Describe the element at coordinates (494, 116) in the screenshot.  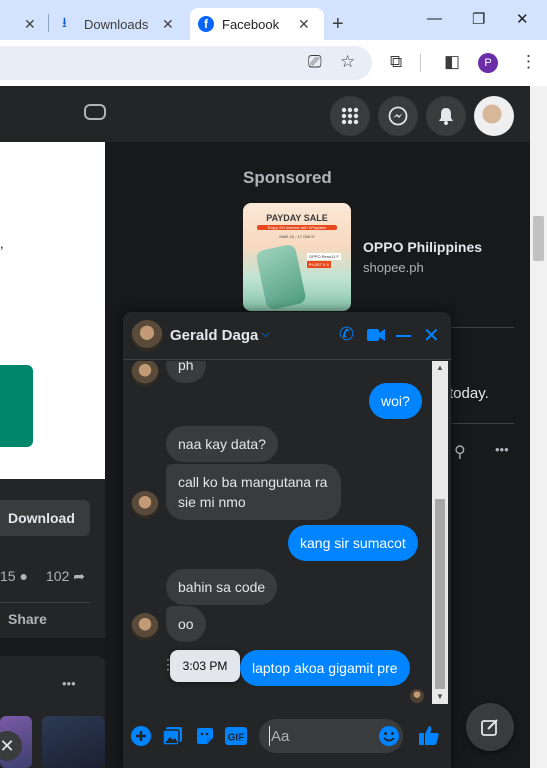
I see `account-avatar` at that location.